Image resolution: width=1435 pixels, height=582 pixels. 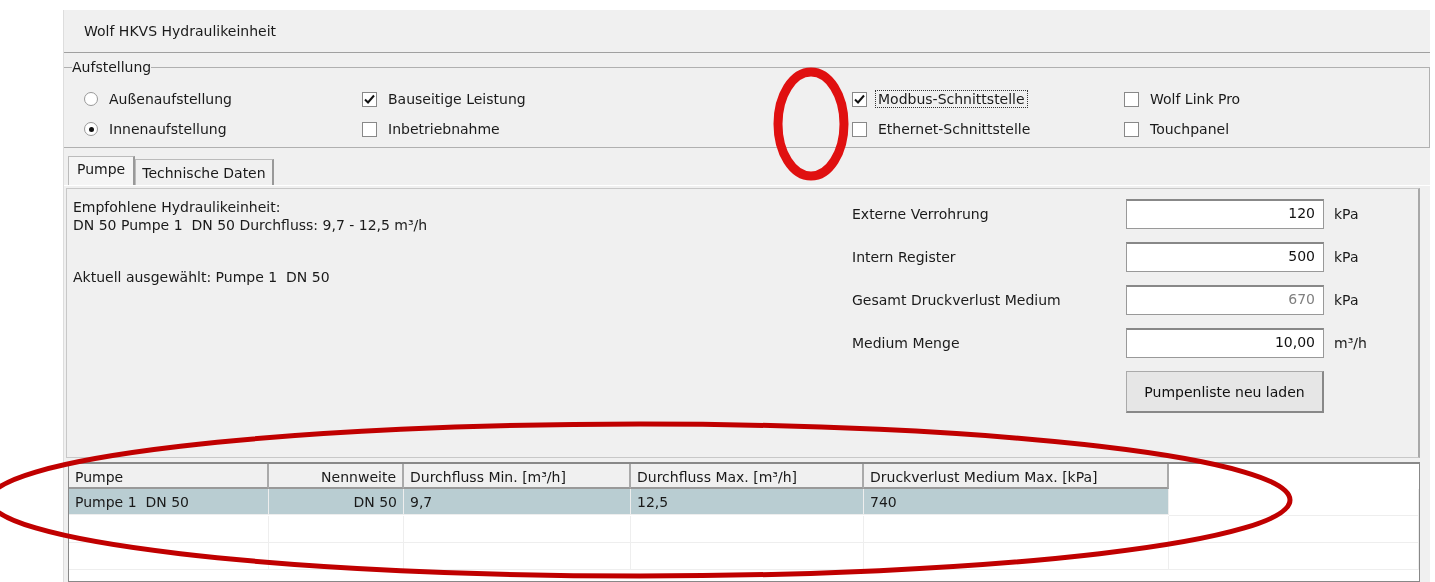 What do you see at coordinates (202, 277) in the screenshot?
I see `selection-text: Aktuell ausgewählt: Pumpe 1 DN 50` at bounding box center [202, 277].